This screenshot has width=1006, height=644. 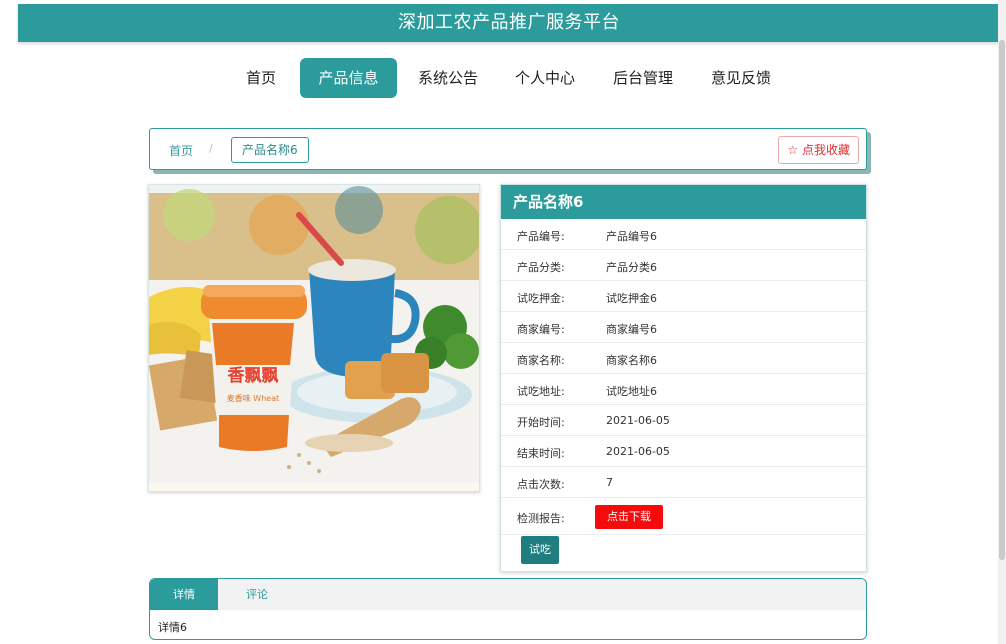 What do you see at coordinates (503, 78) in the screenshot?
I see `main-nav: 首页 产品信息 系统公告 个人中心 后台管理 意见反馈` at bounding box center [503, 78].